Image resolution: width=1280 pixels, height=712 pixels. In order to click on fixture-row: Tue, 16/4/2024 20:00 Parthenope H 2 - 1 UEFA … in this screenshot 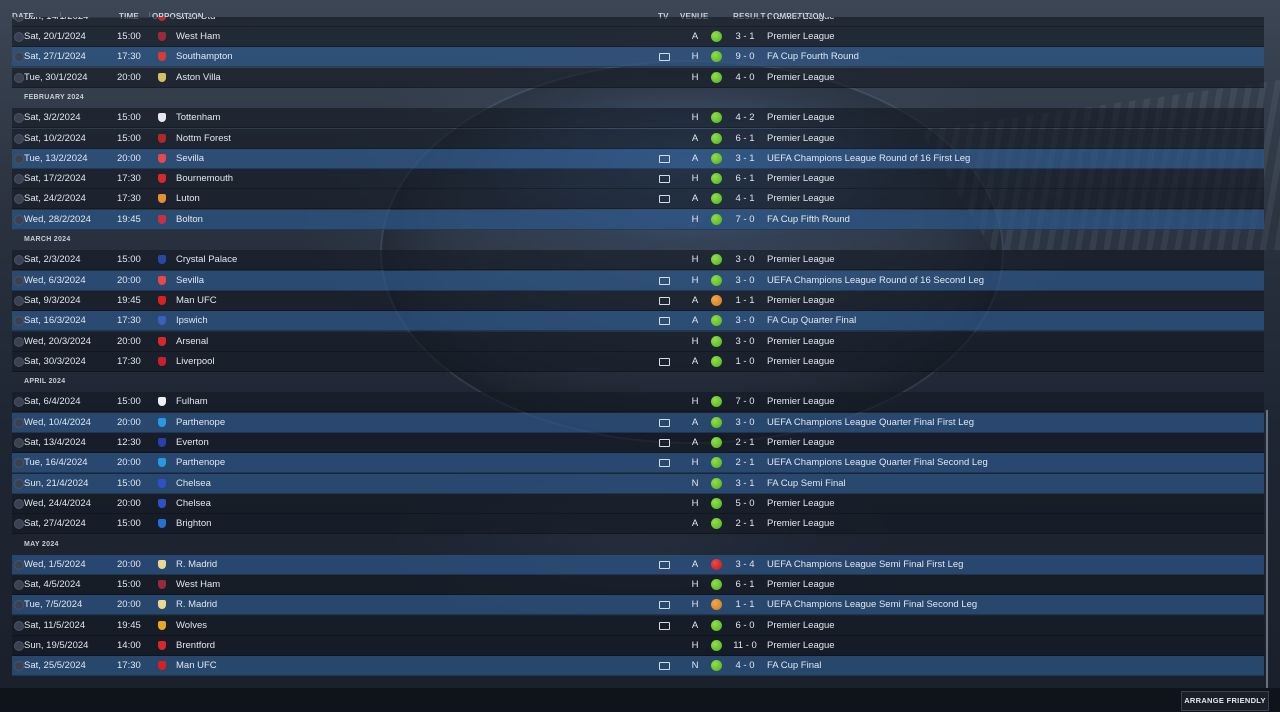, I will do `click(638, 463)`.